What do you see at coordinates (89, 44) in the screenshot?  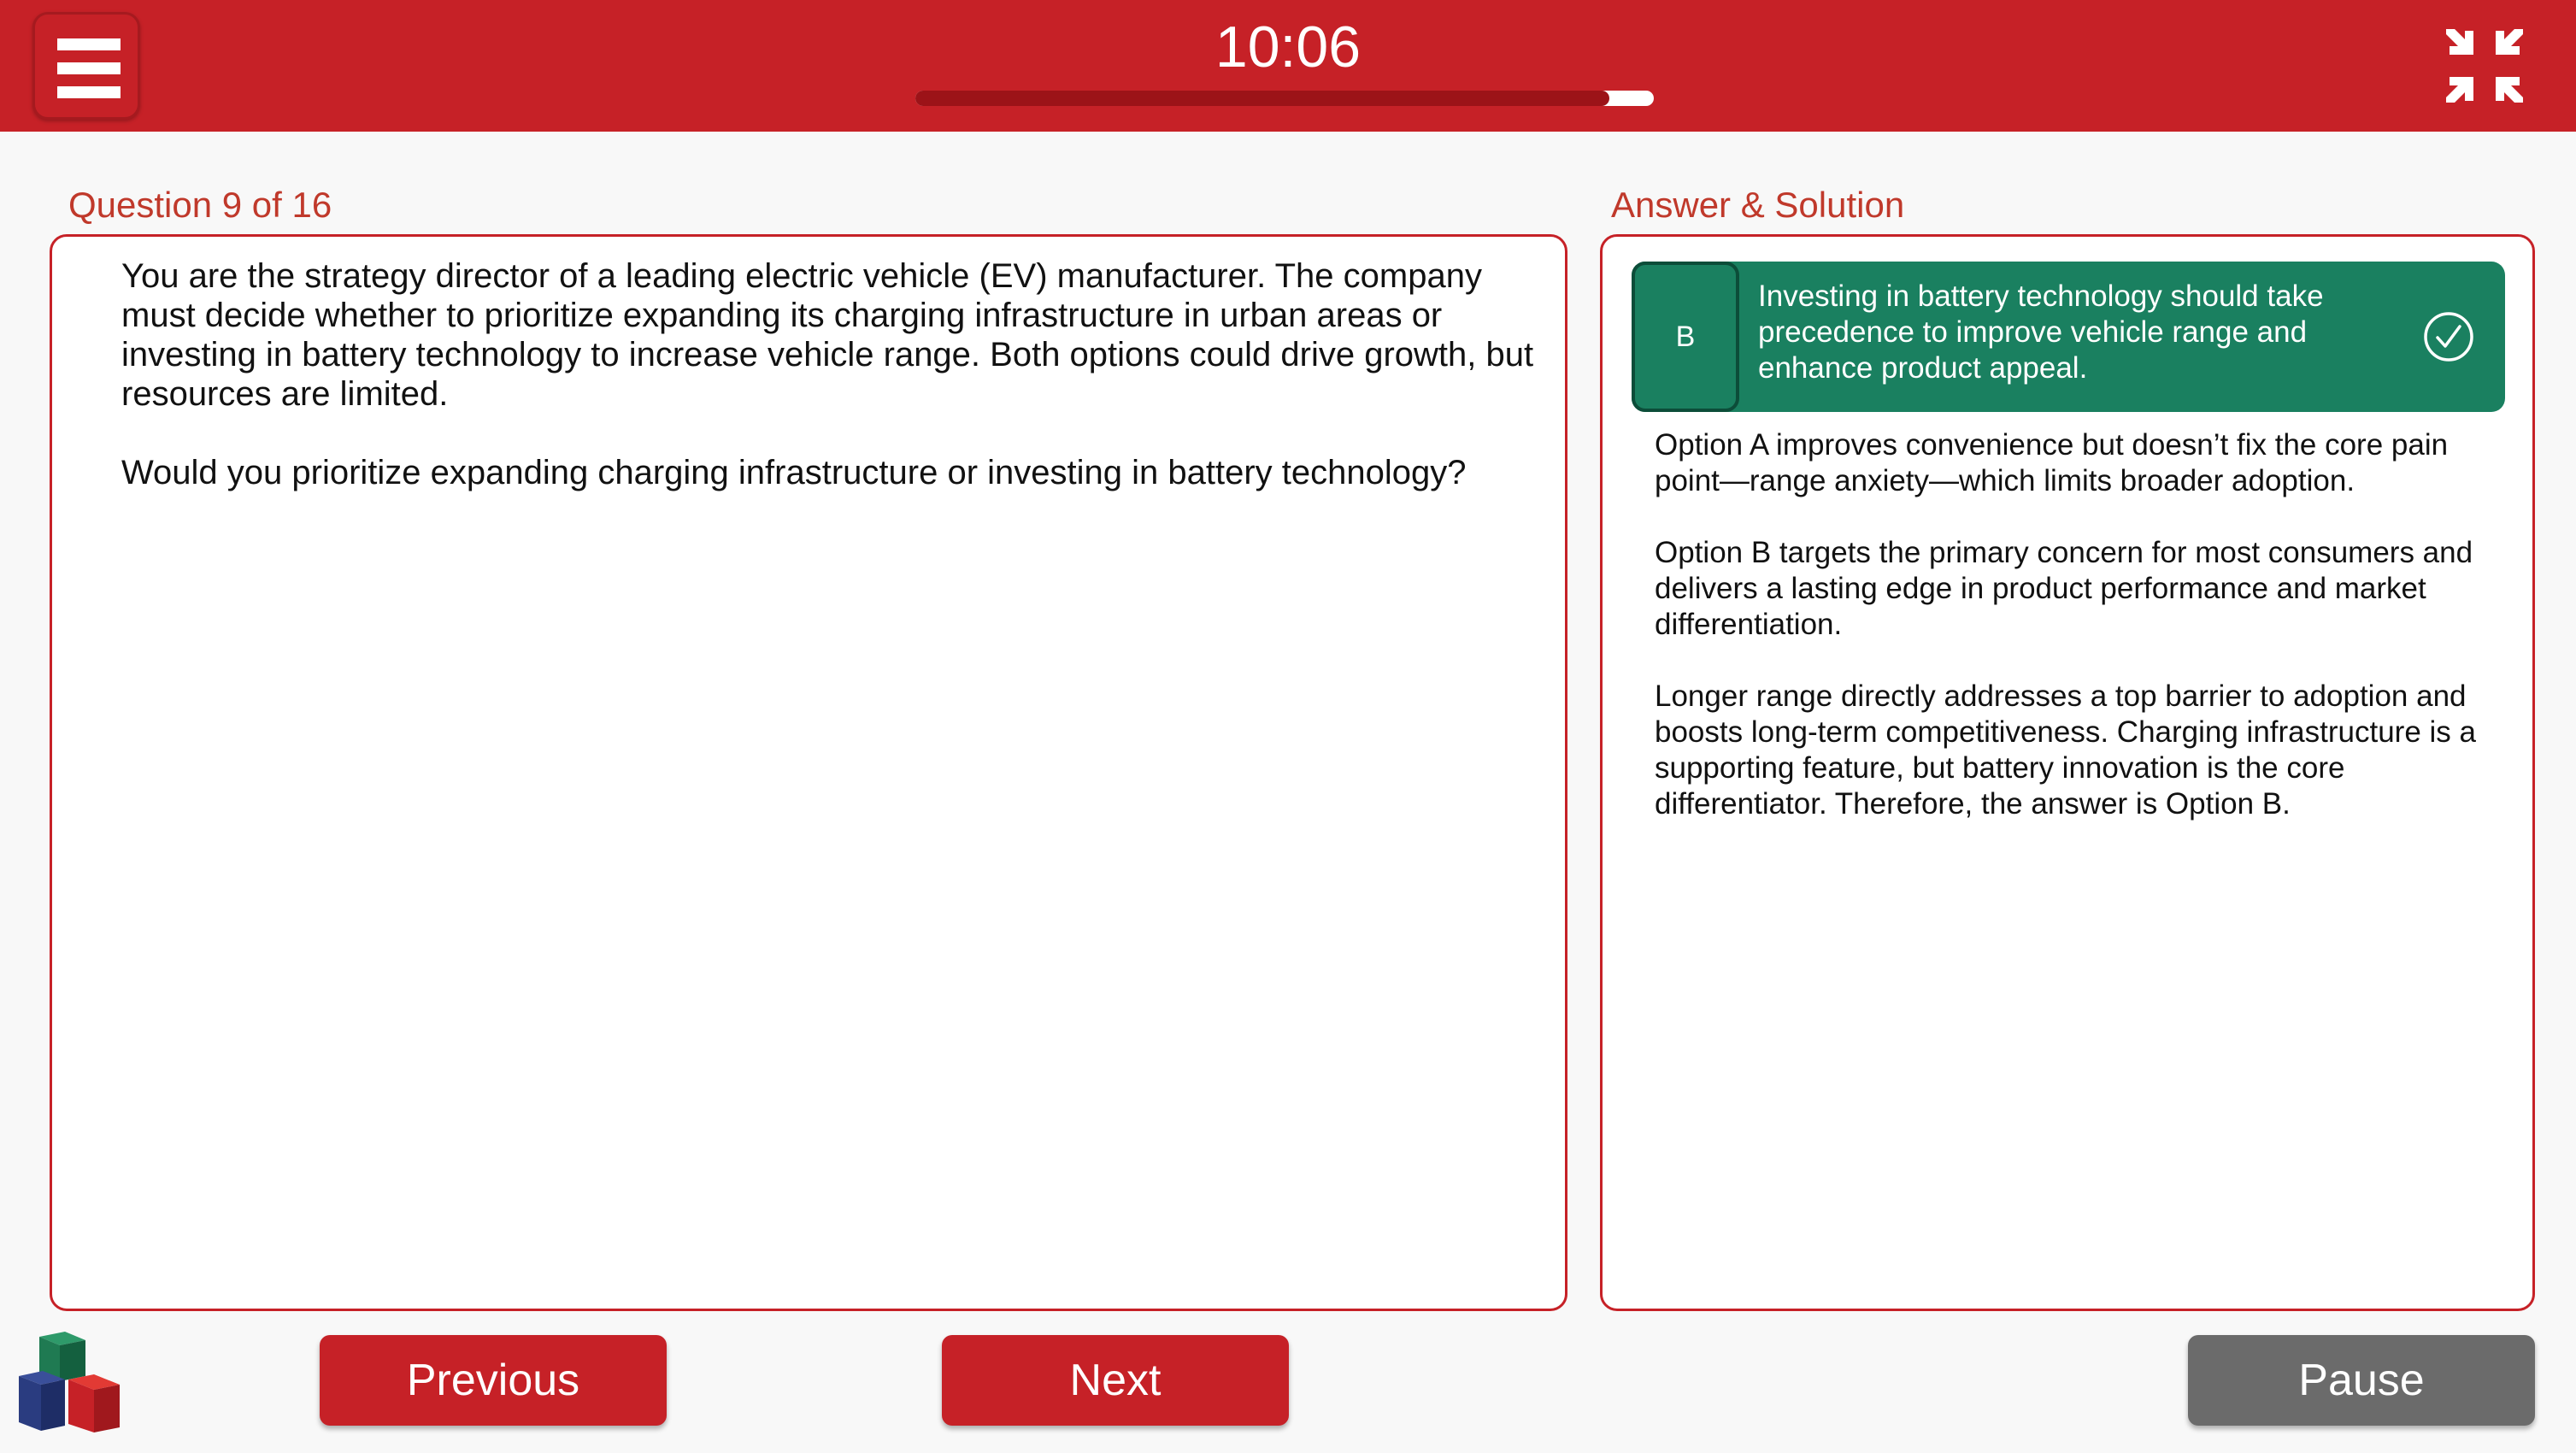 I see `hamburger-menu-icon` at bounding box center [89, 44].